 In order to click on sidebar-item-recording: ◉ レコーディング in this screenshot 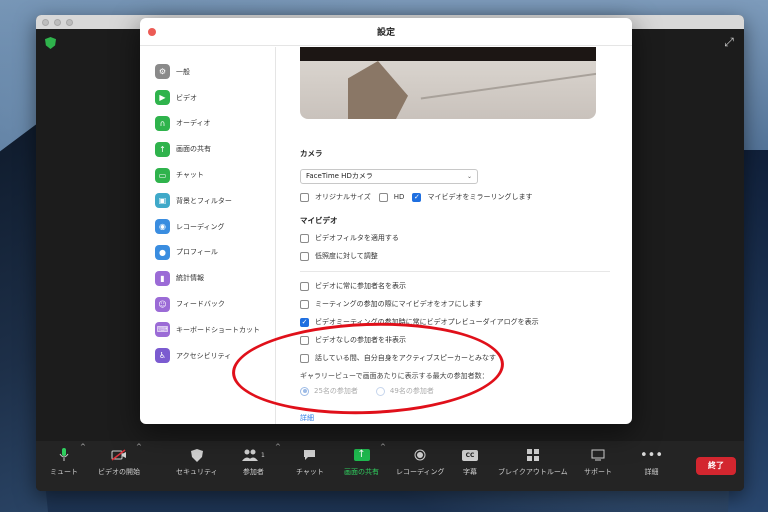, I will do `click(207, 227)`.